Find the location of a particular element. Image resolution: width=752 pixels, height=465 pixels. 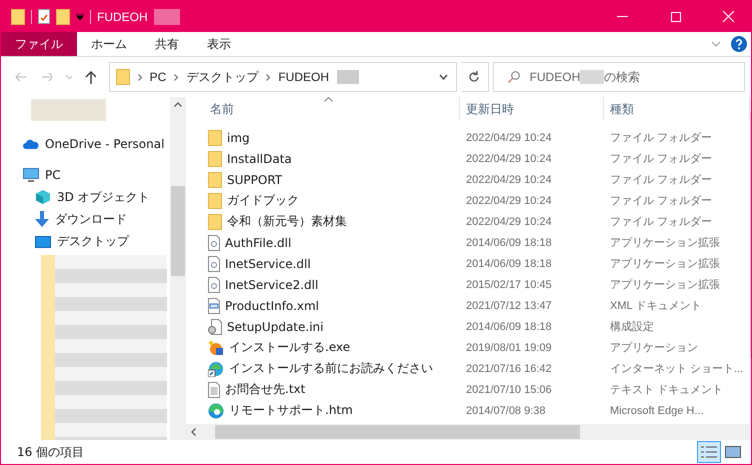

file-row: SUPPORT 2022/04/29 10:24 ファイル フォルダー is located at coordinates (477, 179).